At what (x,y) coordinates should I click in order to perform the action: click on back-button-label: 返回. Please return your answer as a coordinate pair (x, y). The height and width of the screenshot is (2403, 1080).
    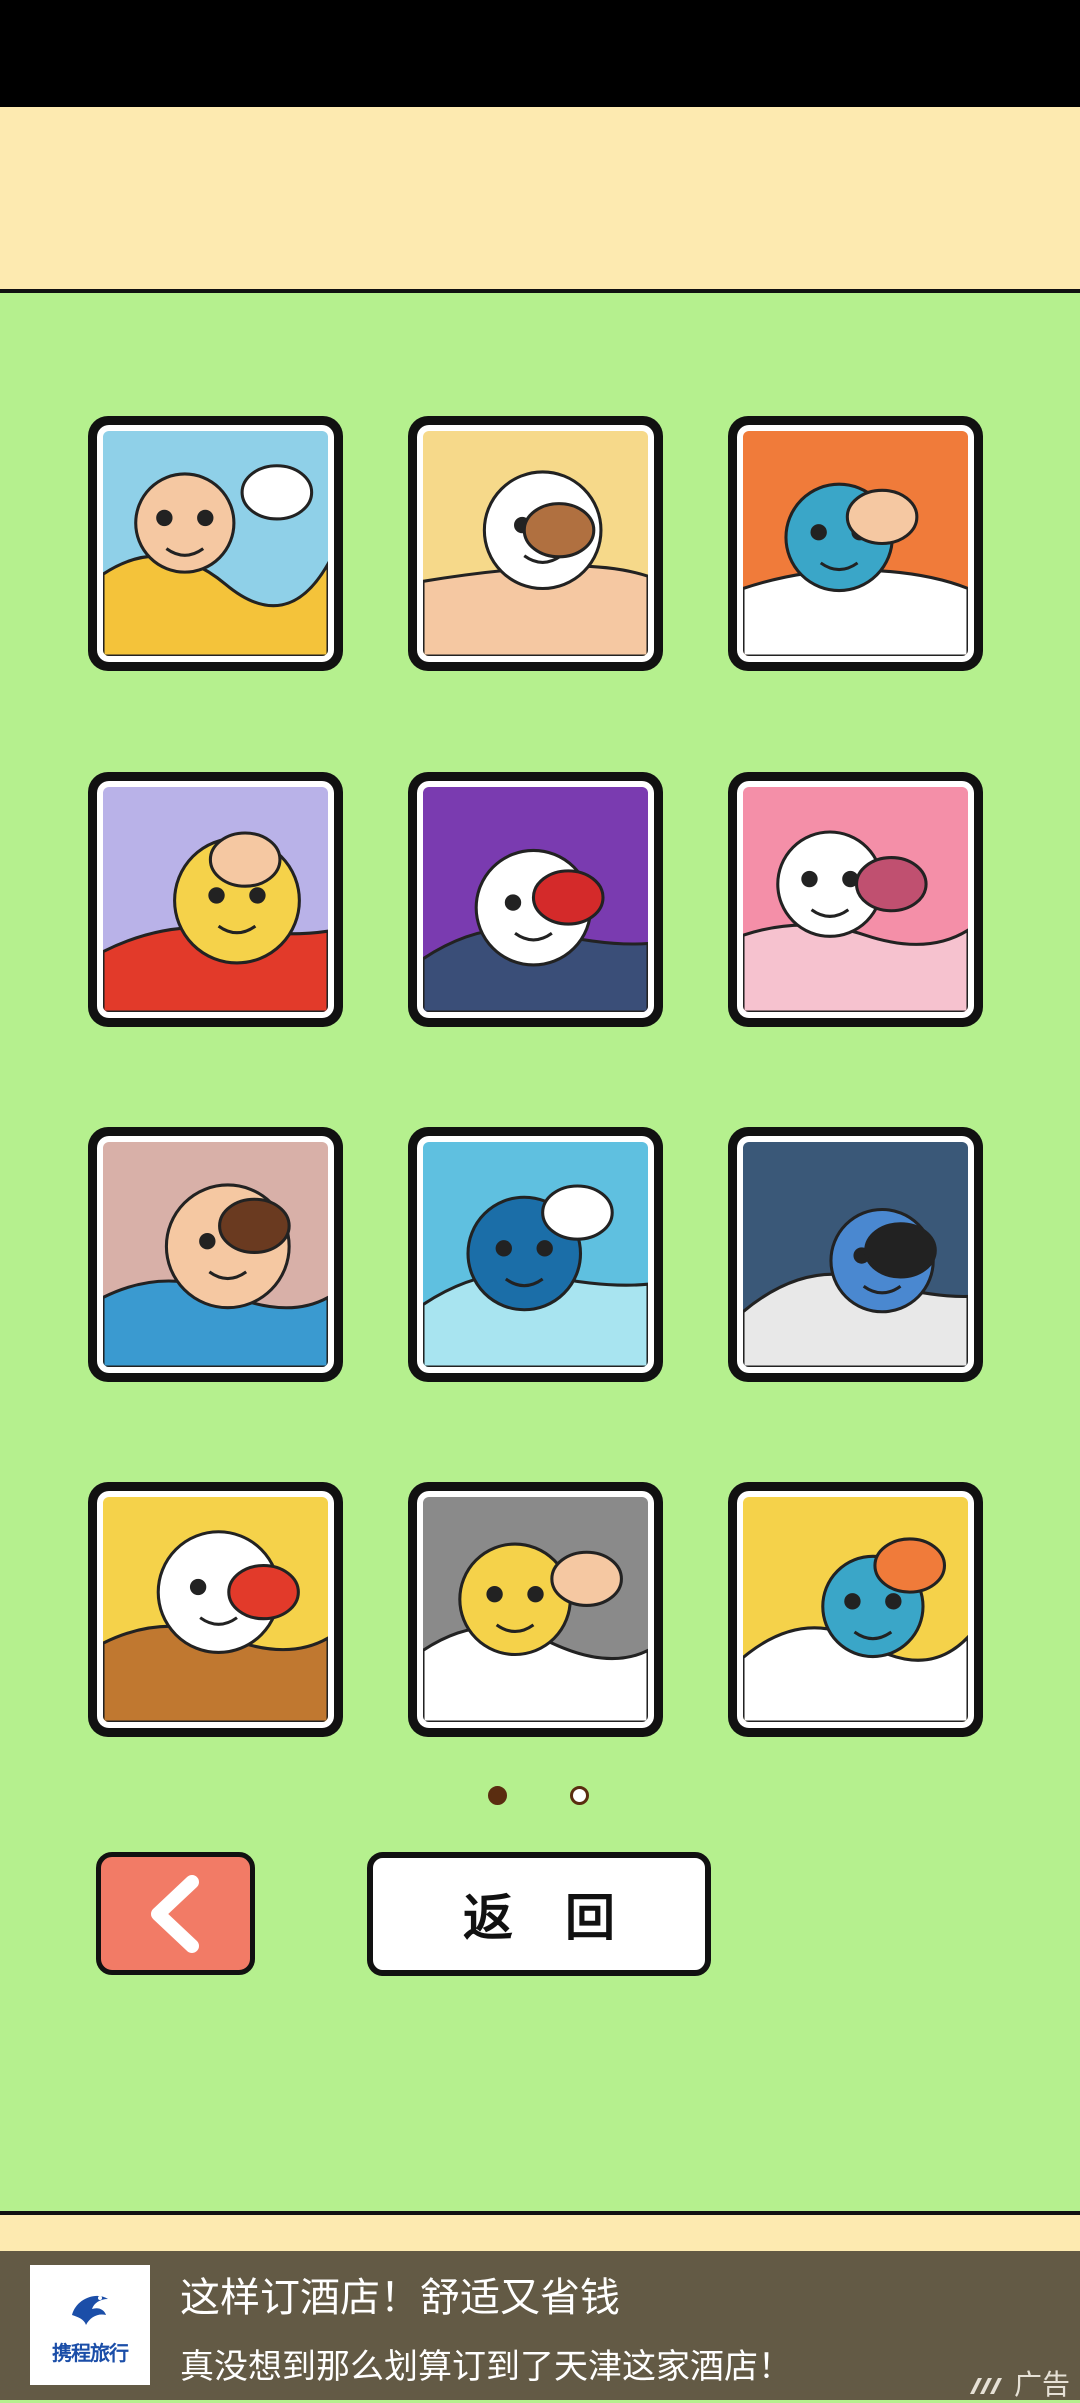
    Looking at the image, I should click on (565, 1918).